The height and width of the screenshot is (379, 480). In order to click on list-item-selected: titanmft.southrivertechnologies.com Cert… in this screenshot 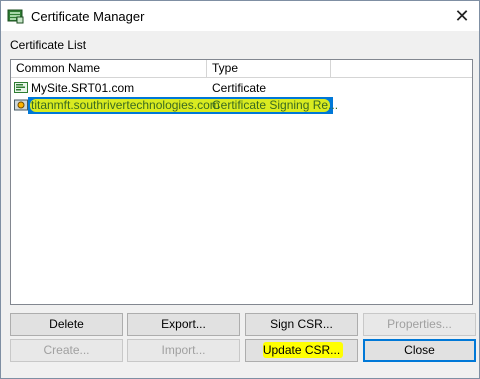, I will do `click(241, 105)`.